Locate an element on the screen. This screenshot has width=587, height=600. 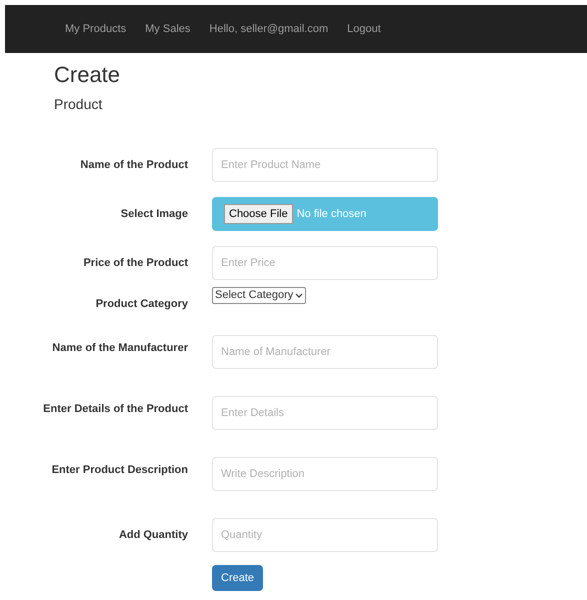
field-label: Enter Details of the Product is located at coordinates (115, 409).